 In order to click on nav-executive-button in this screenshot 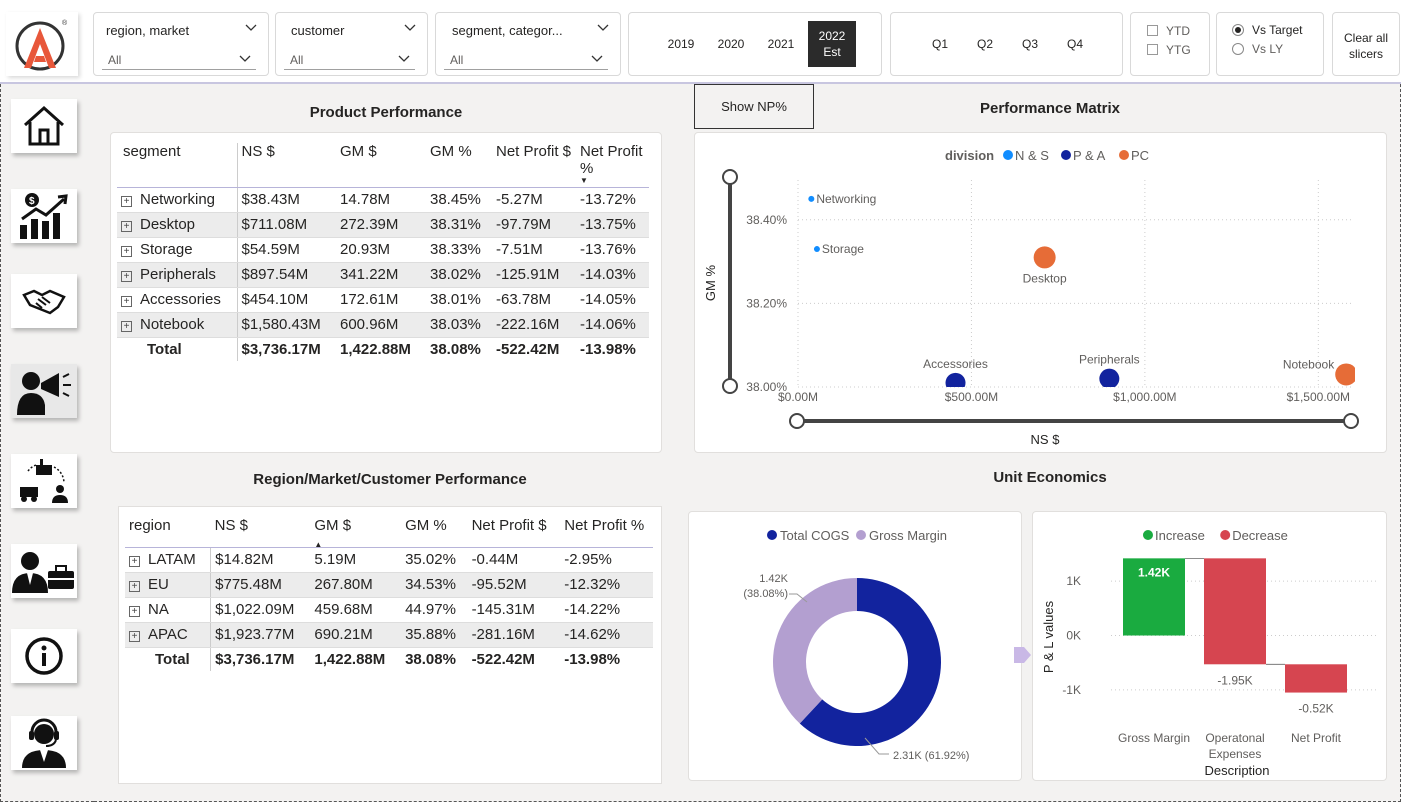, I will do `click(44, 571)`.